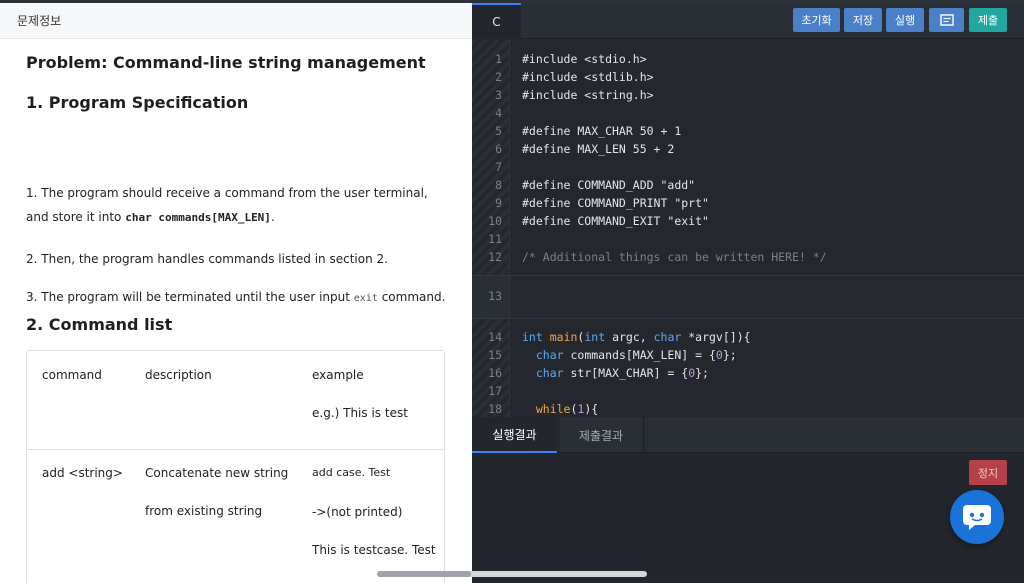 The image size is (1024, 583). I want to click on save-button: 저장, so click(863, 20).